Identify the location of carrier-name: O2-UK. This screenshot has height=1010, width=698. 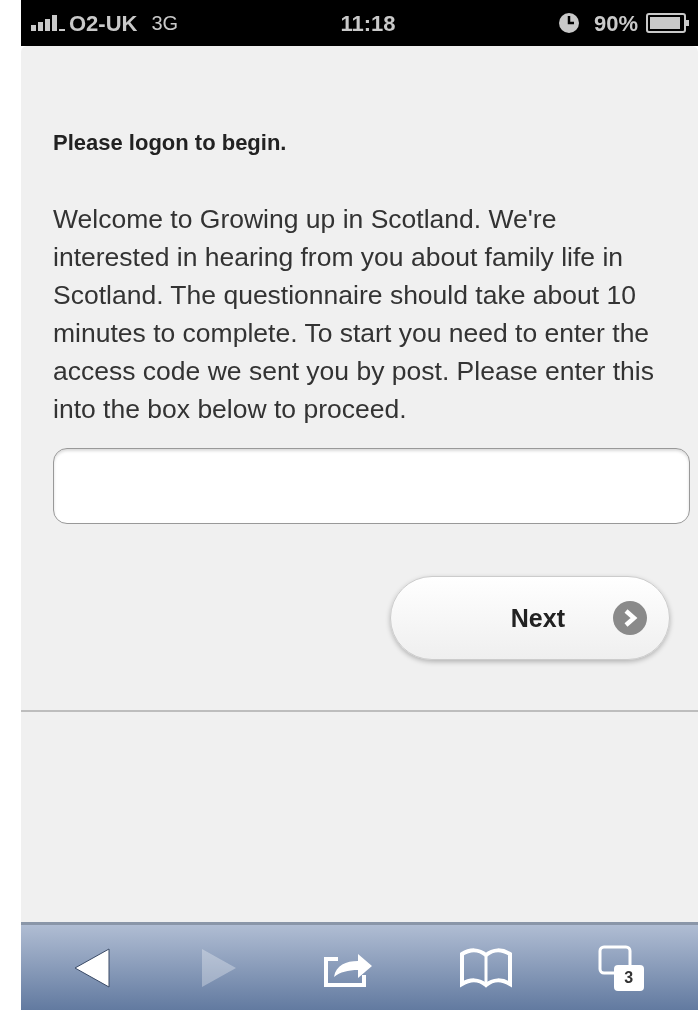
(103, 23).